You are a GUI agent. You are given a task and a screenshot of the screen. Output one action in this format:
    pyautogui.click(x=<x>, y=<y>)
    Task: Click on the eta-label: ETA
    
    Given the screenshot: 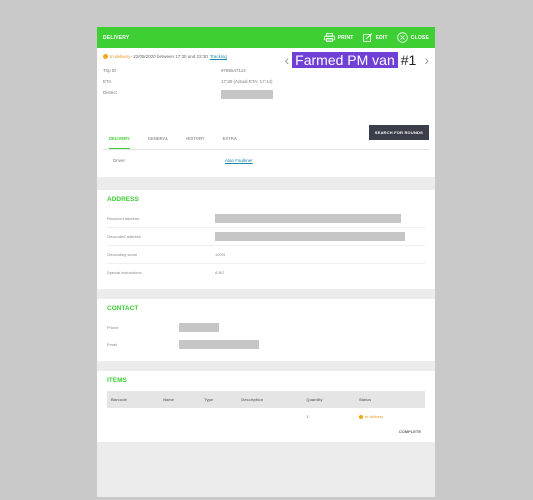 What is the action you would take?
    pyautogui.click(x=107, y=81)
    